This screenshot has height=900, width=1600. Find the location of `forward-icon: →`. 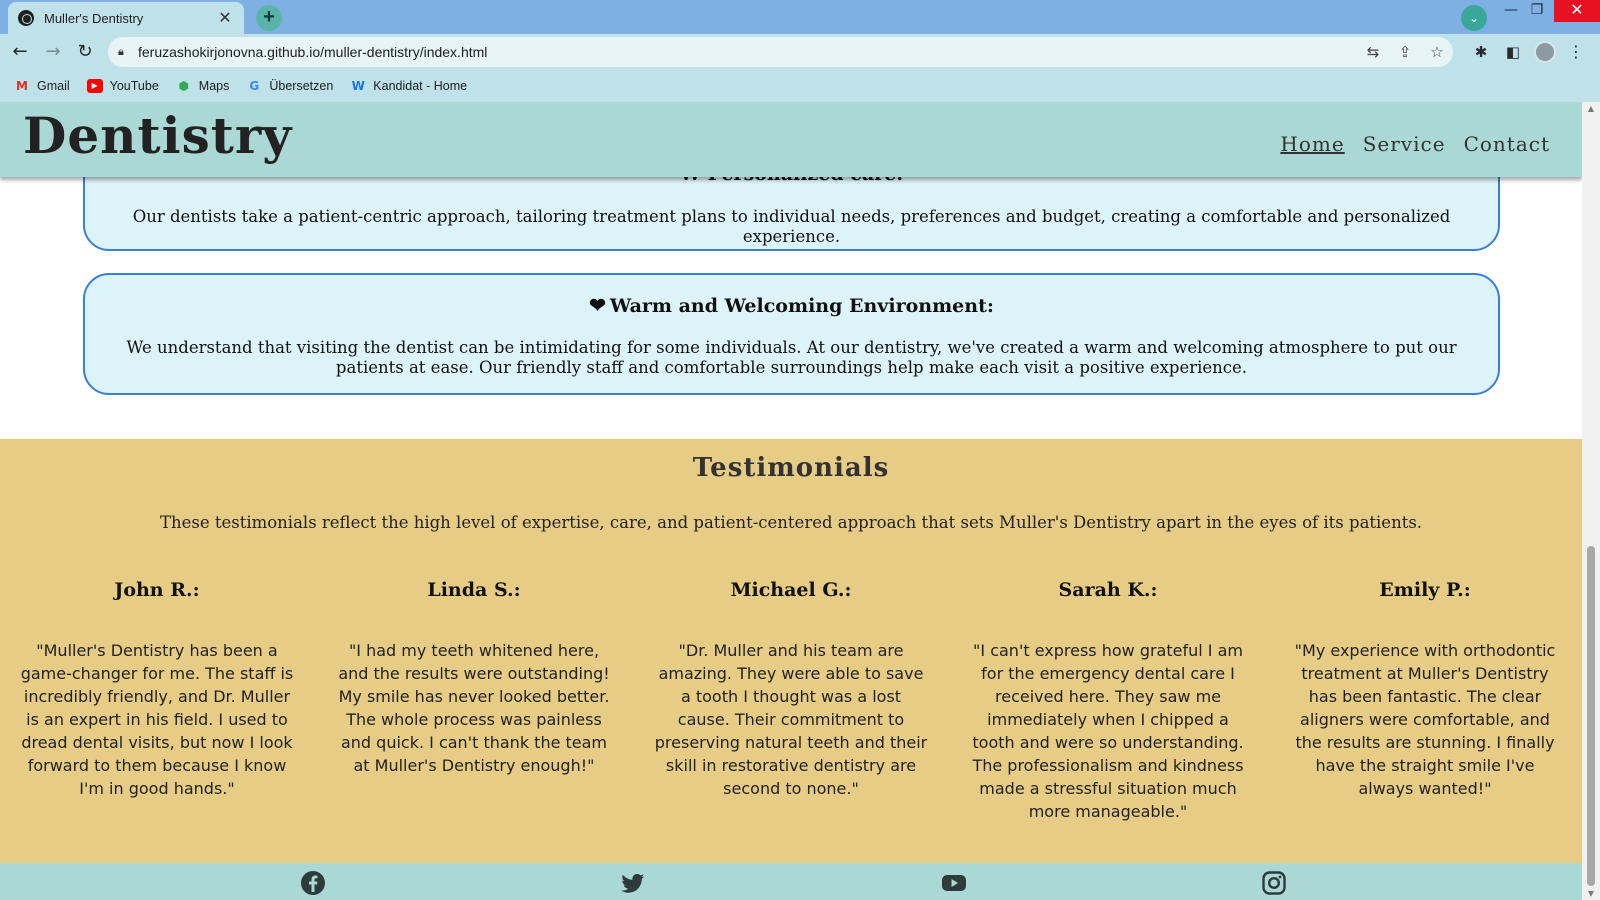

forward-icon: → is located at coordinates (53, 52).